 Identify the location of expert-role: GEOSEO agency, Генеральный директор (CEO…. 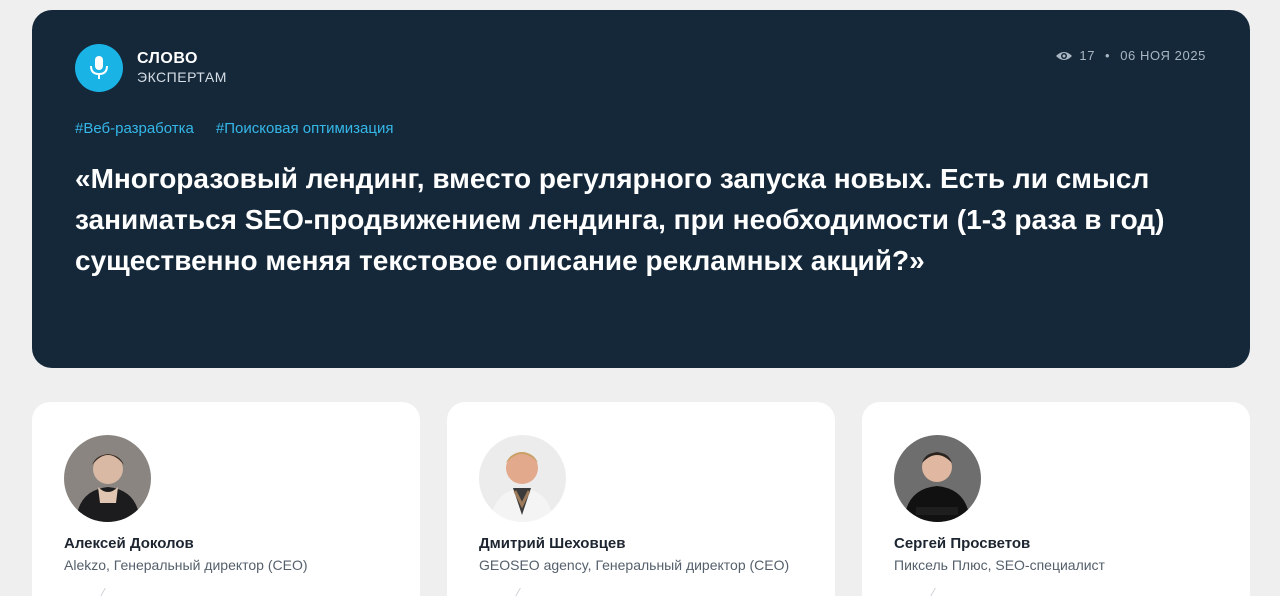
(634, 565).